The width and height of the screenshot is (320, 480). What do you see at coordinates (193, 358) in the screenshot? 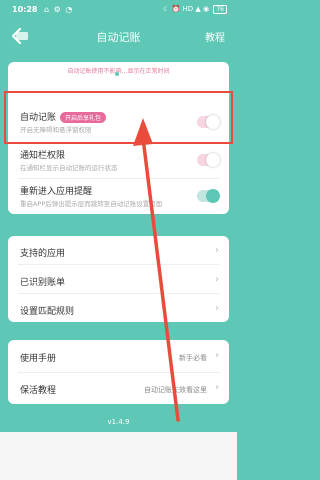
I see `manual-hint: 新手必看` at bounding box center [193, 358].